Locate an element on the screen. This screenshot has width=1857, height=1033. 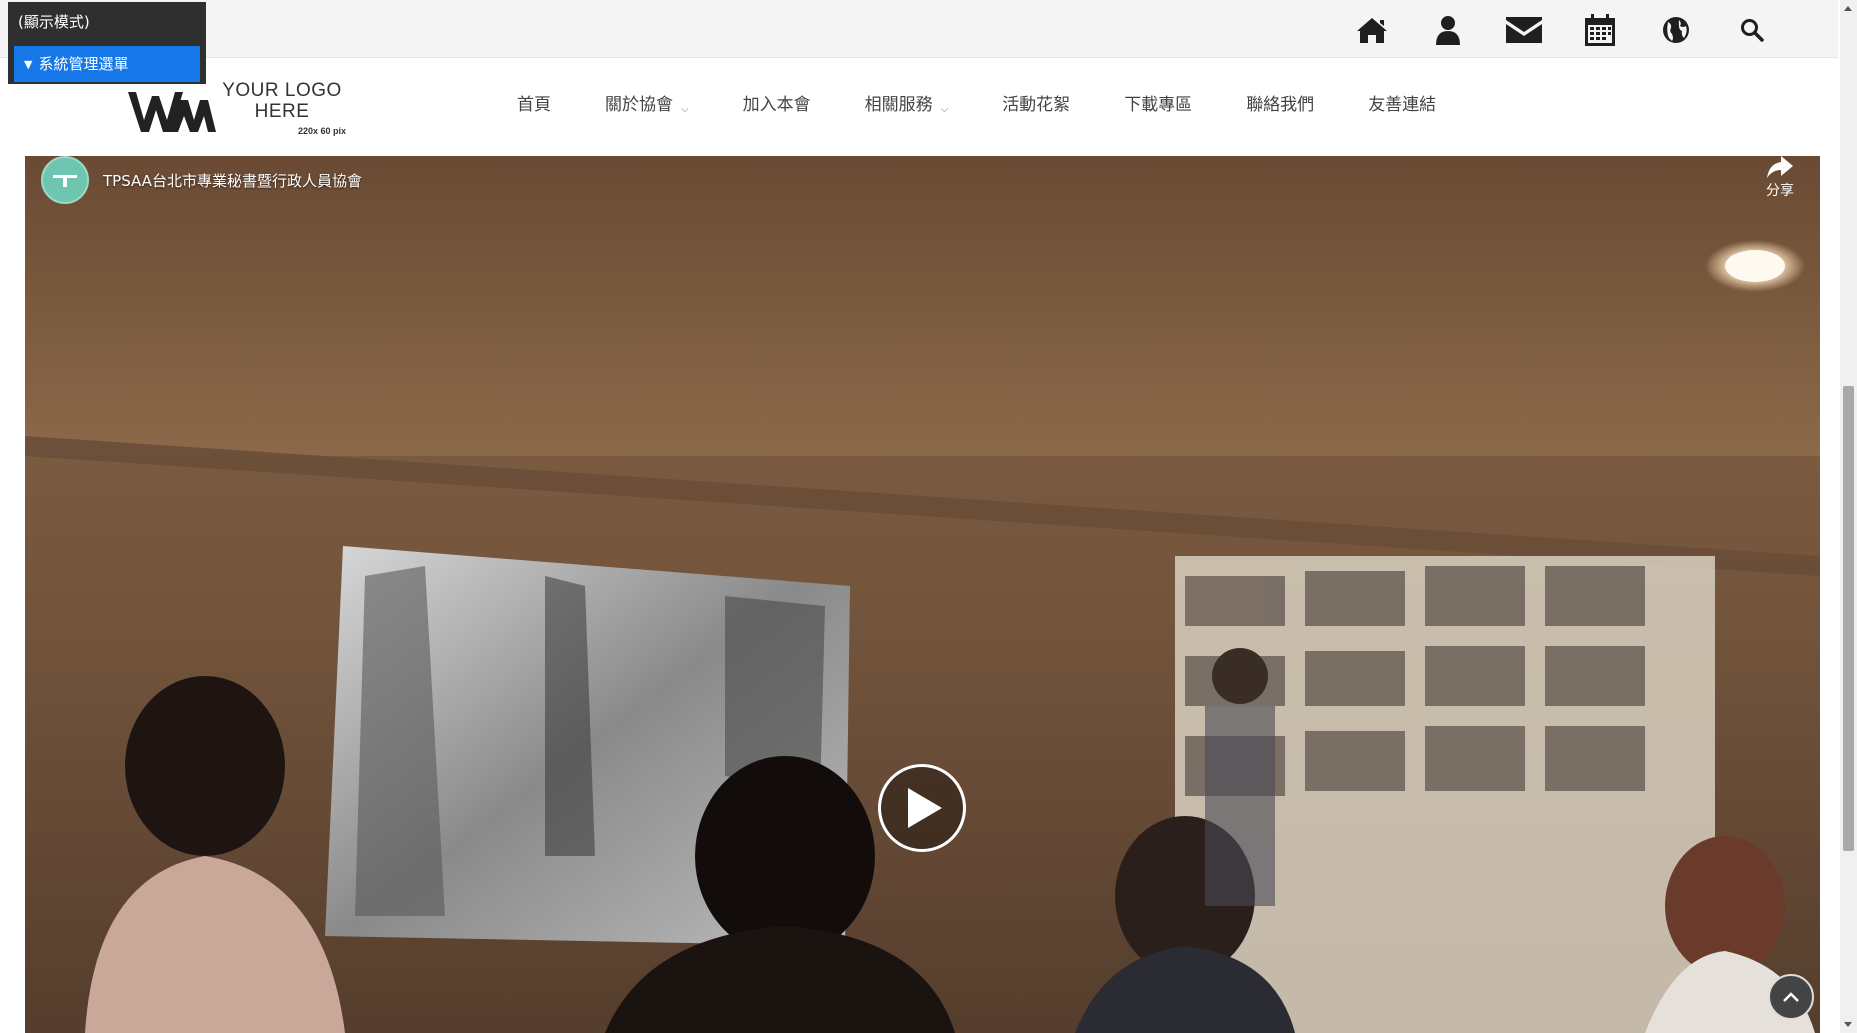
share-label: 分享 is located at coordinates (1780, 191).